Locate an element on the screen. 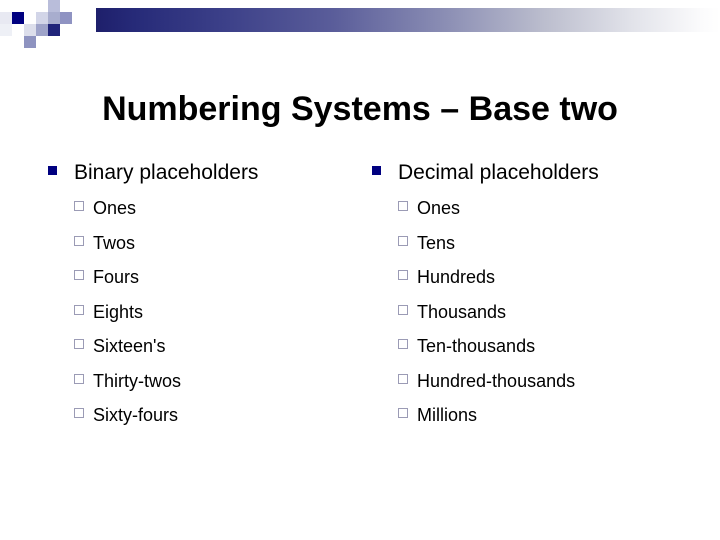 The height and width of the screenshot is (540, 720). list-item: Tens is located at coordinates (550, 249).